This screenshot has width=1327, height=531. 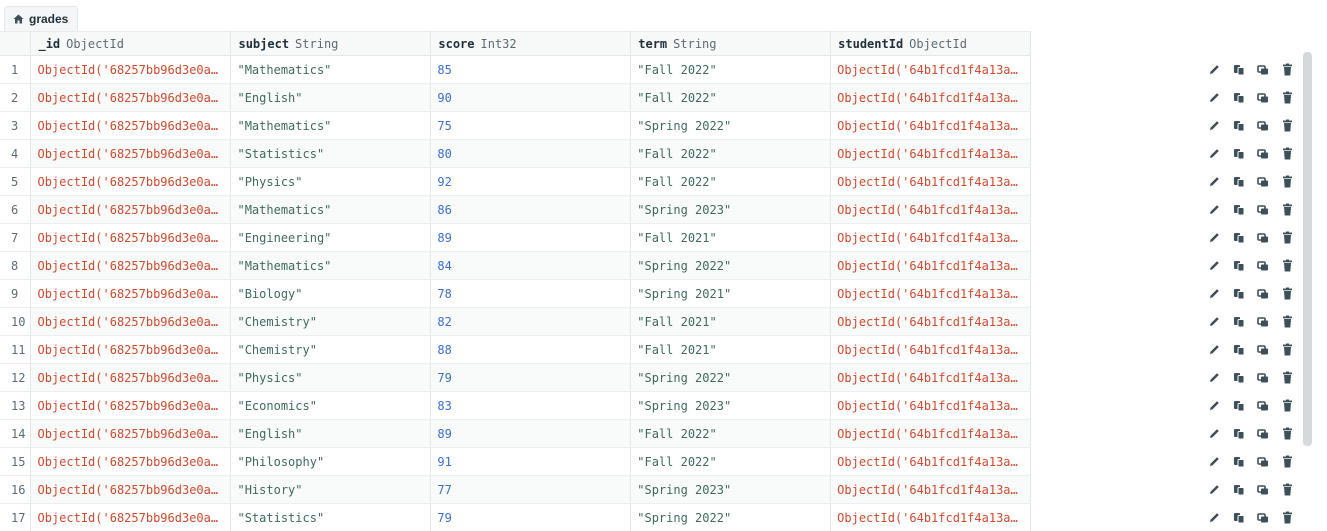 What do you see at coordinates (331, 181) in the screenshot?
I see `cell-subject: "Physics"` at bounding box center [331, 181].